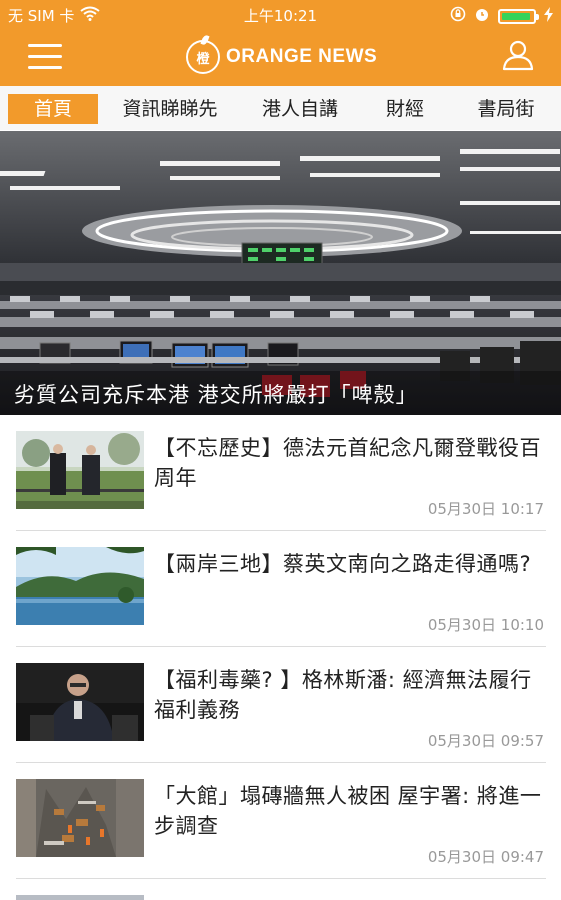  I want to click on battery-icon, so click(518, 16).